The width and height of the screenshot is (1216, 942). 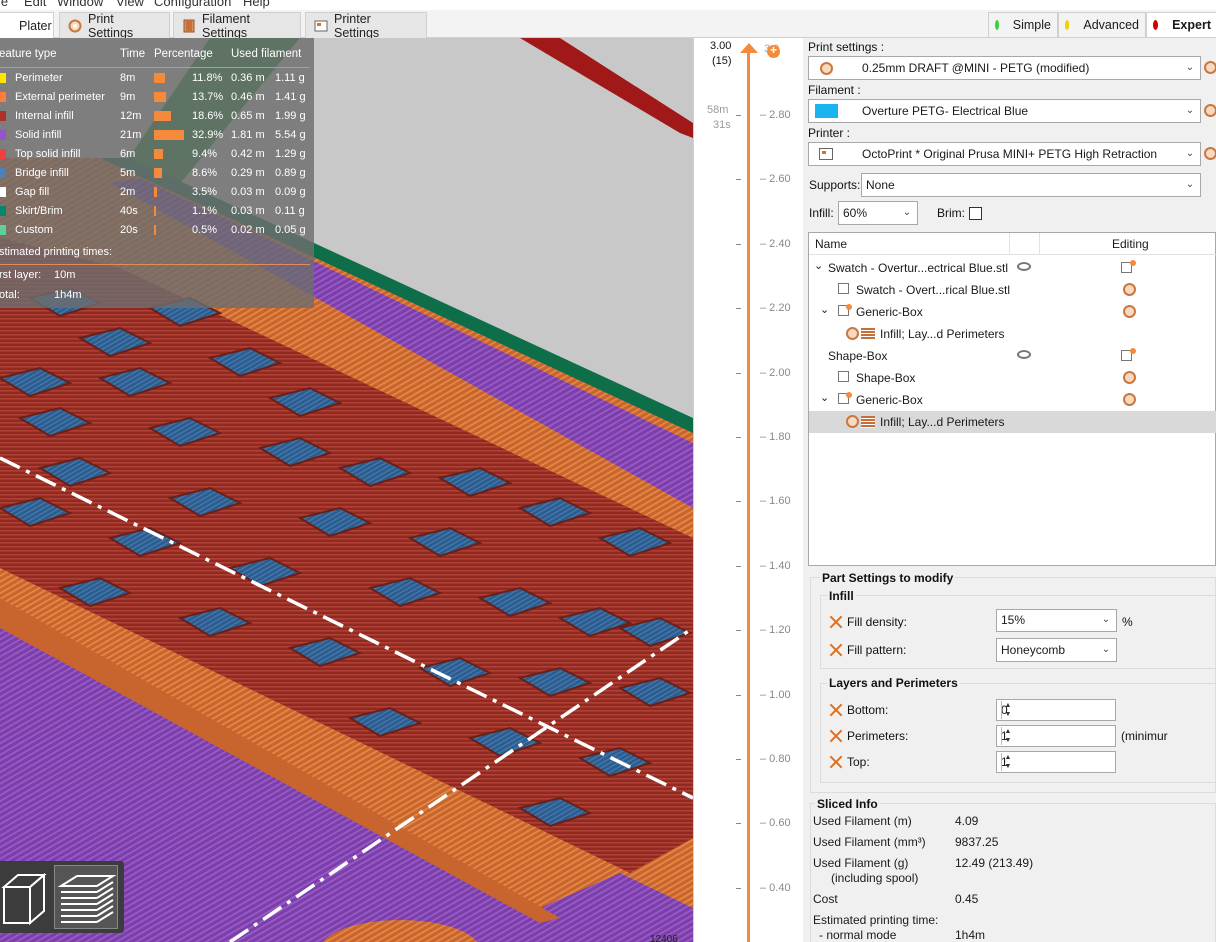 I want to click on legend-row: Custom 20s 0.5% 0.02 m 0.05 g, so click(x=157, y=230).